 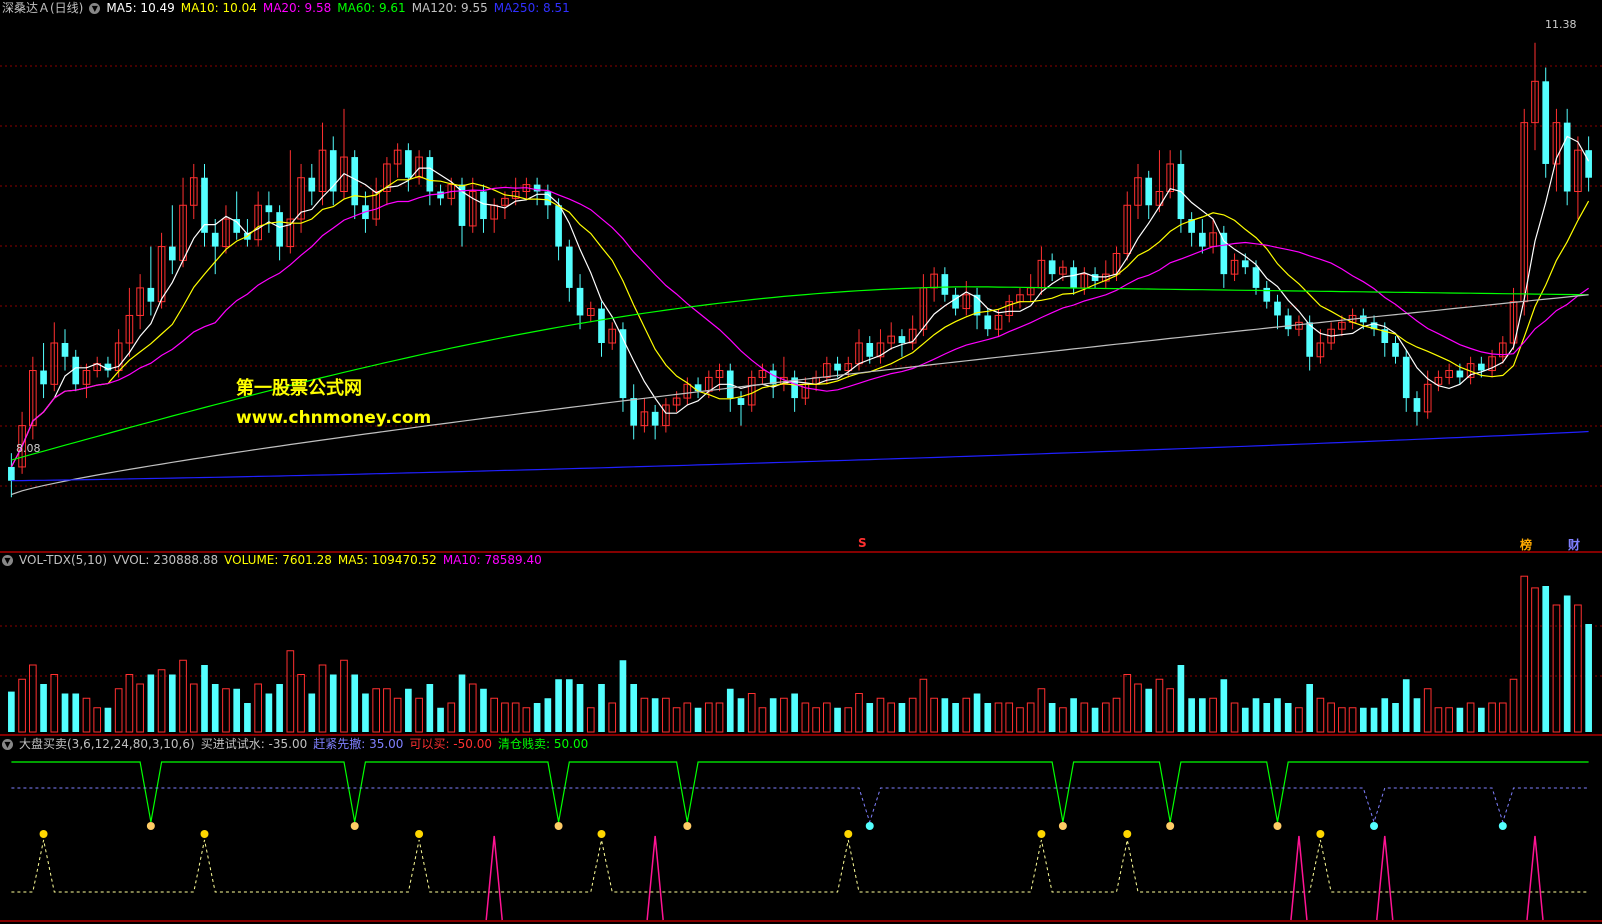 I want to click on ma5-value: MA5: 10.49, so click(x=140, y=8).